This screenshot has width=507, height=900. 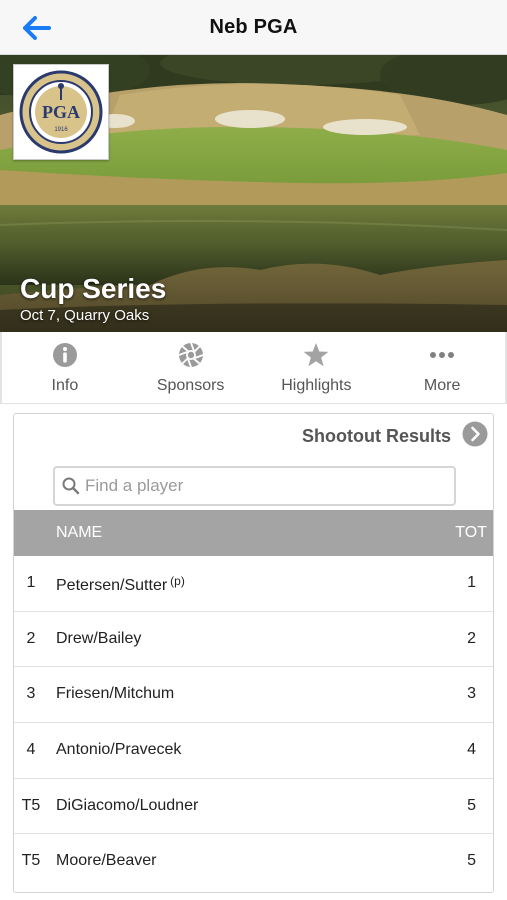 I want to click on tab-info: Info, so click(x=65, y=367).